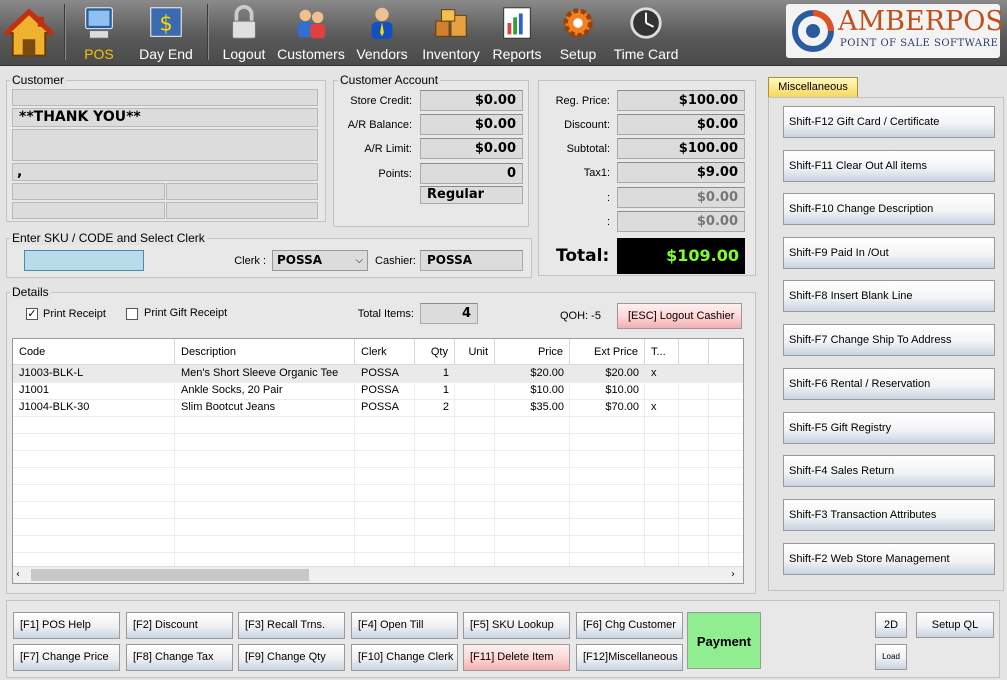 The image size is (1007, 680). What do you see at coordinates (311, 33) in the screenshot?
I see `toolbar-customers: Customers` at bounding box center [311, 33].